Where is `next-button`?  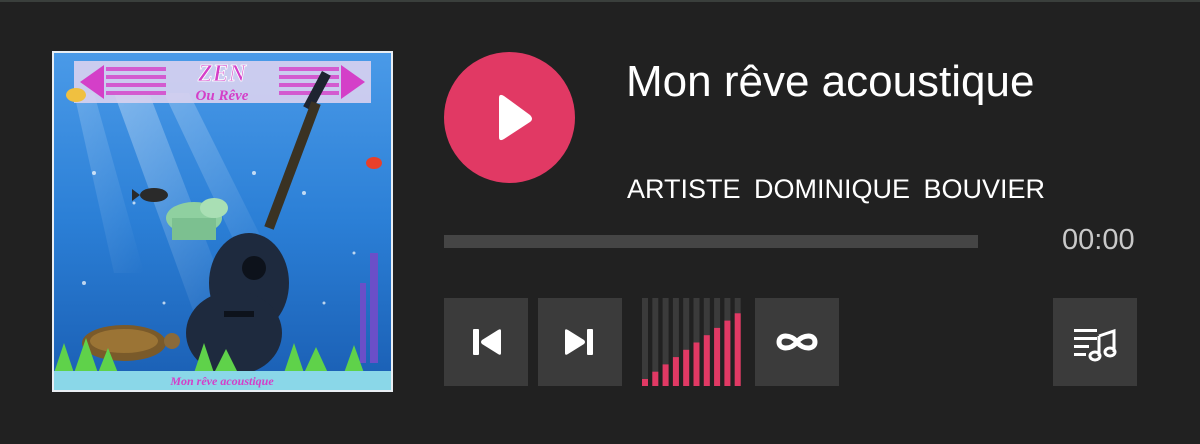
next-button is located at coordinates (580, 342).